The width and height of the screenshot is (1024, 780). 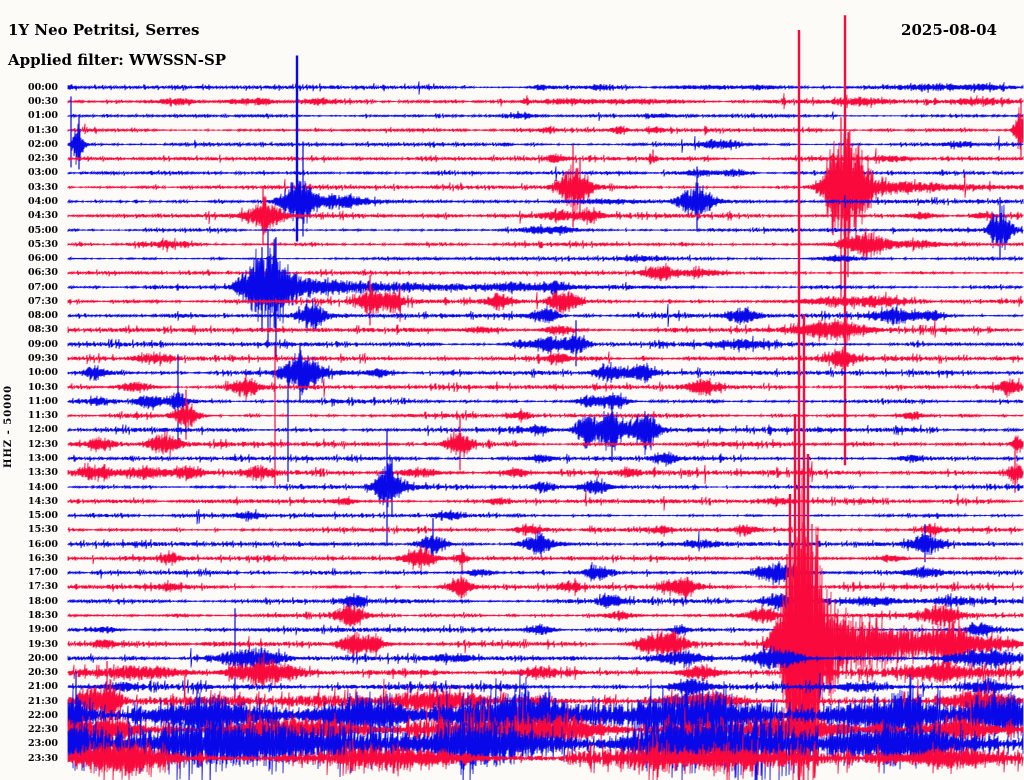 I want to click on trace-00:30, so click(x=545, y=101).